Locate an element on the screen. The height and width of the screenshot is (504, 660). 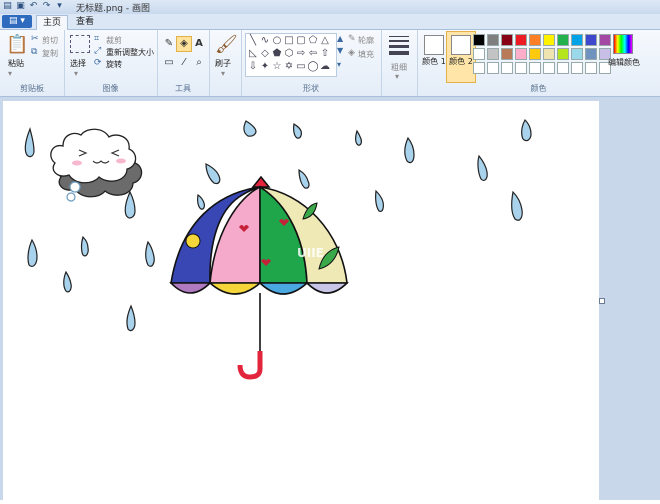
pencil-icon: ✎ is located at coordinates (169, 44).